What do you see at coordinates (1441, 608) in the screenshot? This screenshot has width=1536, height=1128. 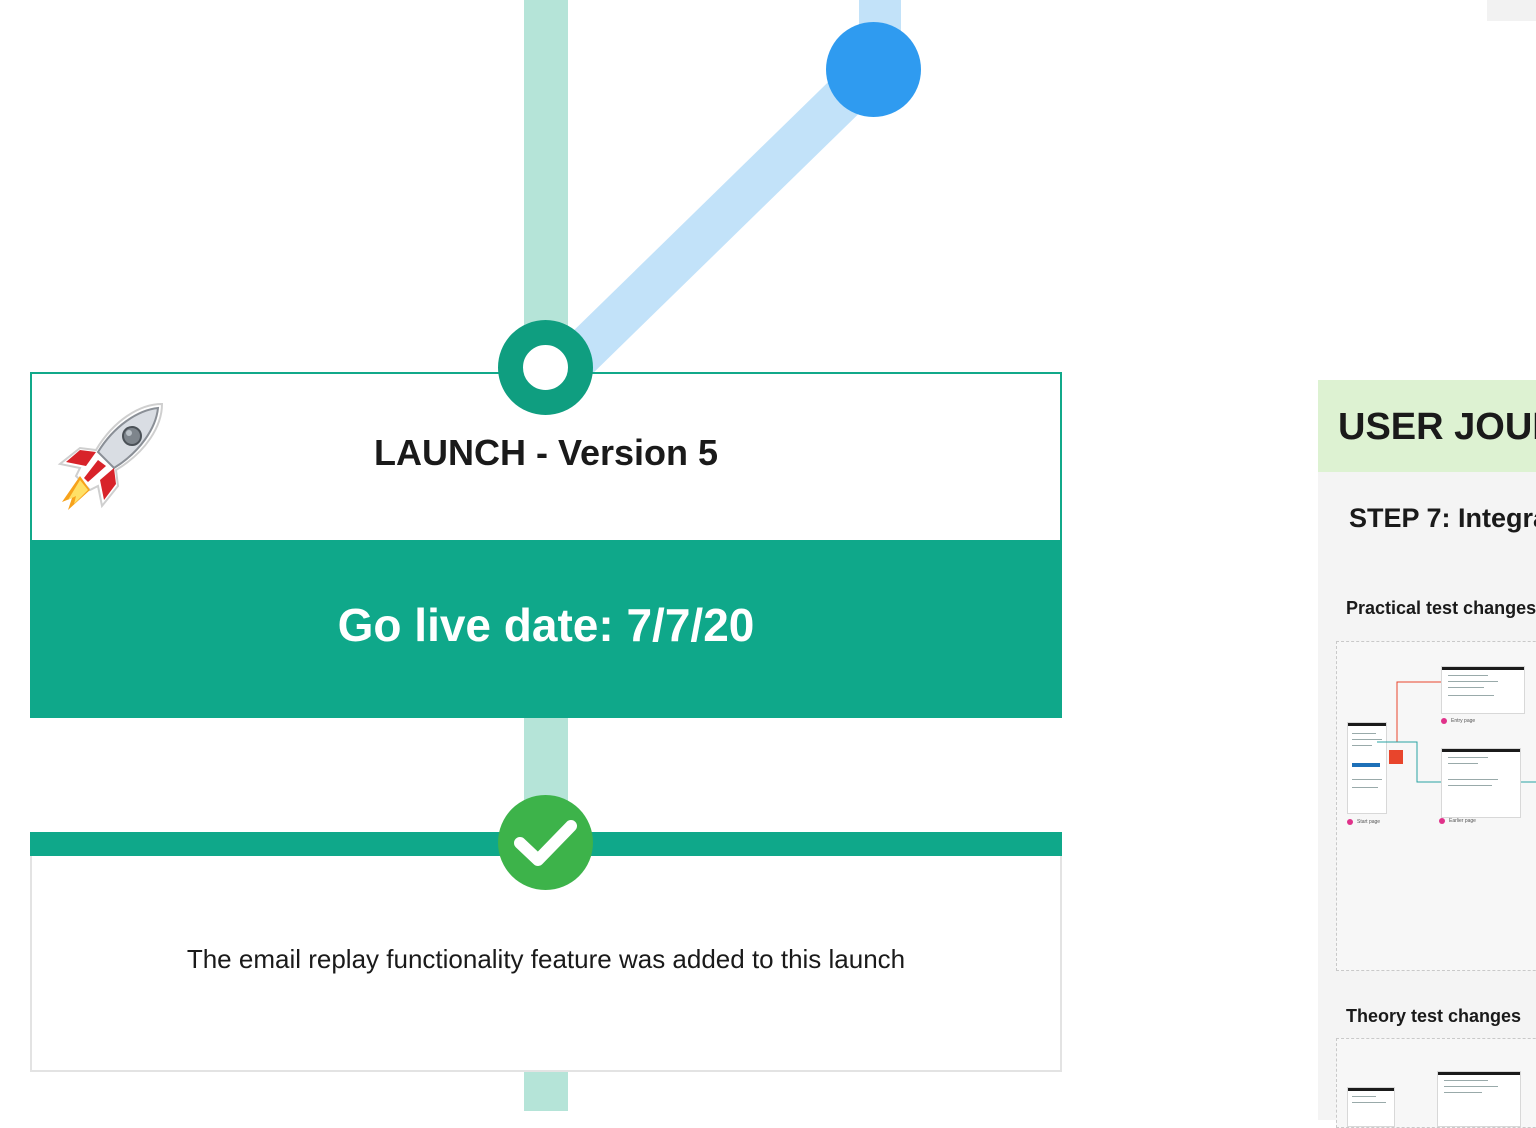 I see `section-label-practical: Practical test changes` at bounding box center [1441, 608].